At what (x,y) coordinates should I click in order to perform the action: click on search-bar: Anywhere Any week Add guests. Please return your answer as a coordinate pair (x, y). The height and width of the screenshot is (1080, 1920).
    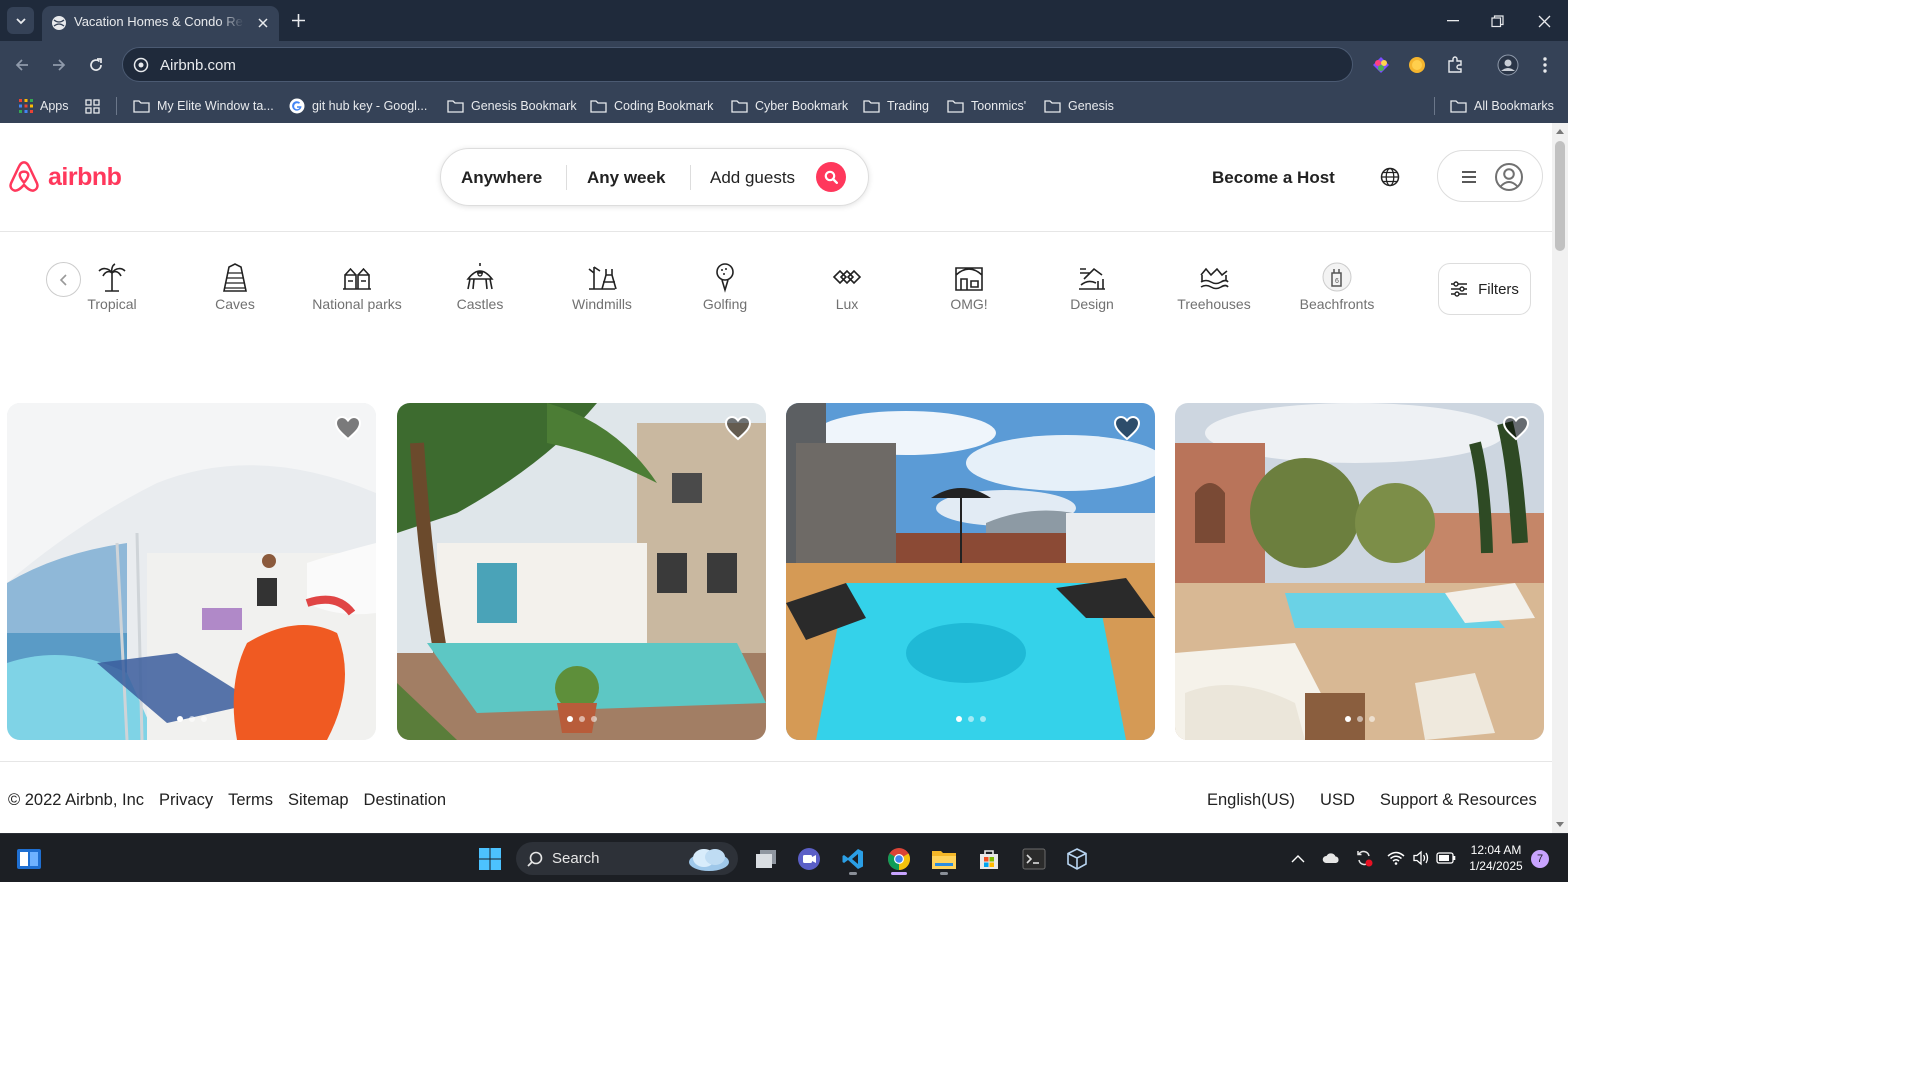
    Looking at the image, I should click on (654, 177).